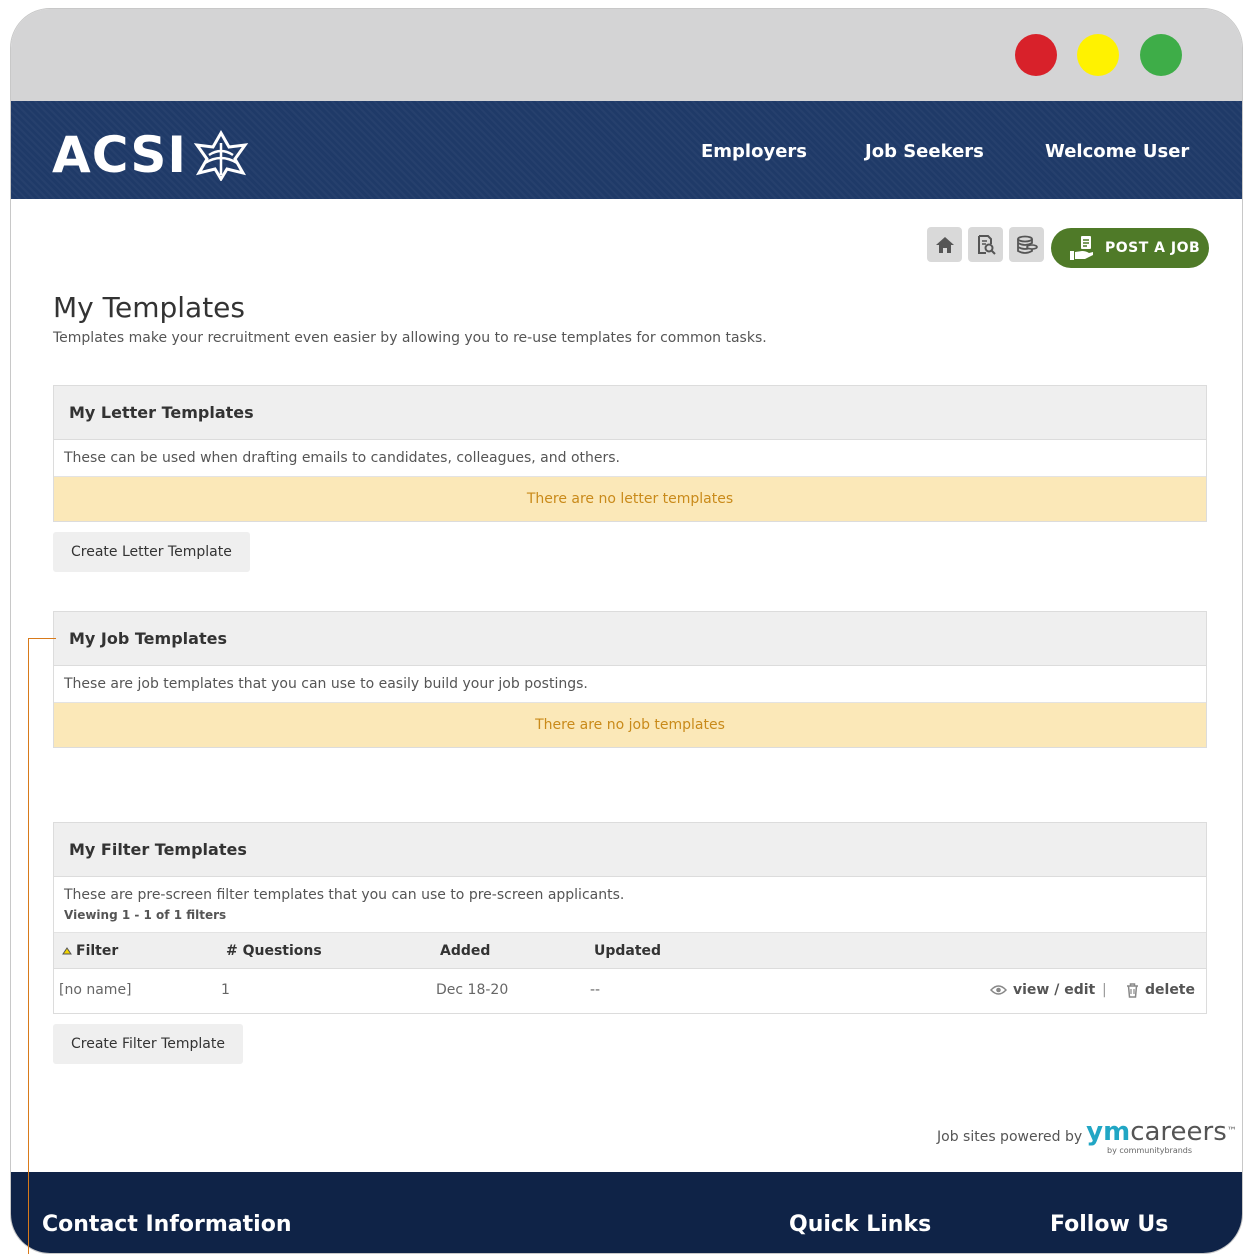  Describe the element at coordinates (1231, 1131) in the screenshot. I see `trademark-symbol: ™` at that location.